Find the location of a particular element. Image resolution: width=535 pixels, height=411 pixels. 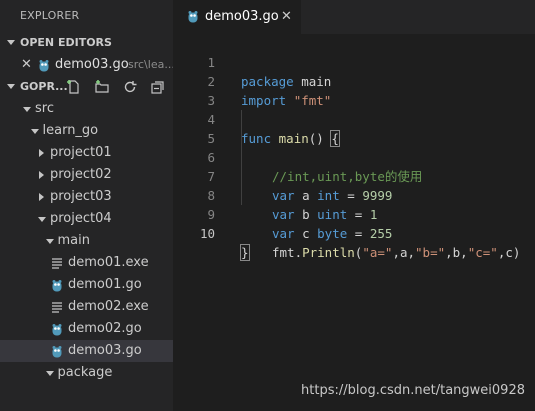

code-text: ,b, is located at coordinates (456, 252).